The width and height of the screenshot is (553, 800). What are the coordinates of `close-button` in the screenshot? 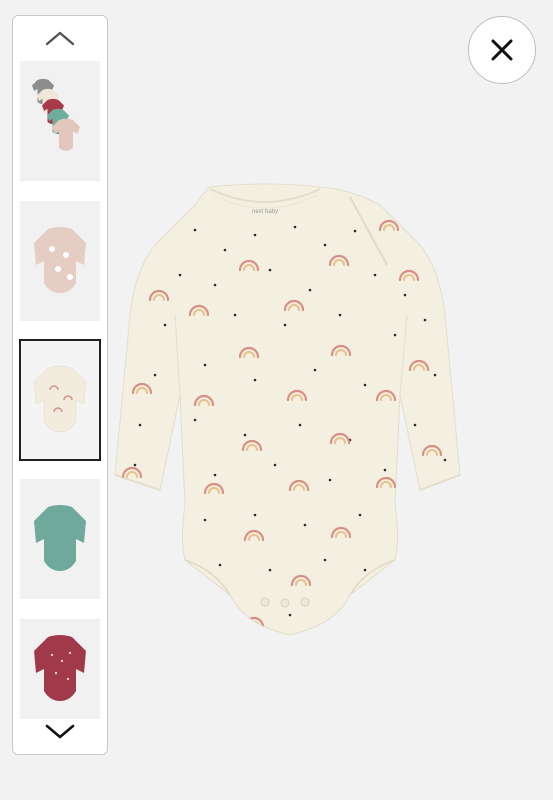 It's located at (502, 50).